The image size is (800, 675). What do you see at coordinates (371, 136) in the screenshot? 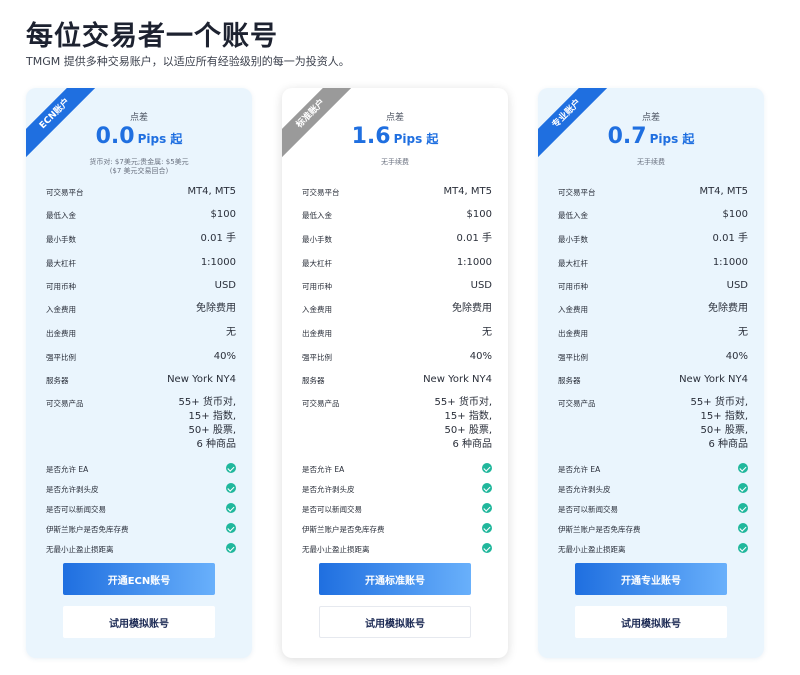
I see `spread-number: 1.6` at bounding box center [371, 136].